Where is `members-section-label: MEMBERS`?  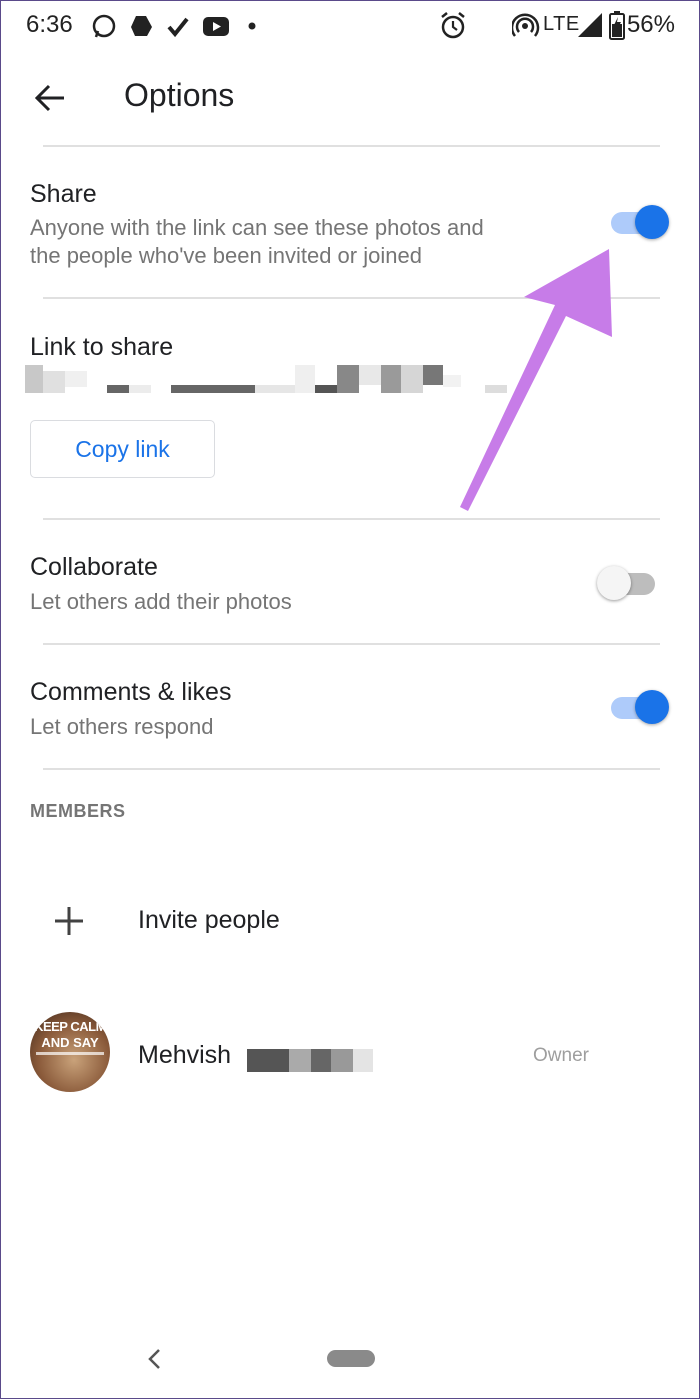 members-section-label: MEMBERS is located at coordinates (78, 811).